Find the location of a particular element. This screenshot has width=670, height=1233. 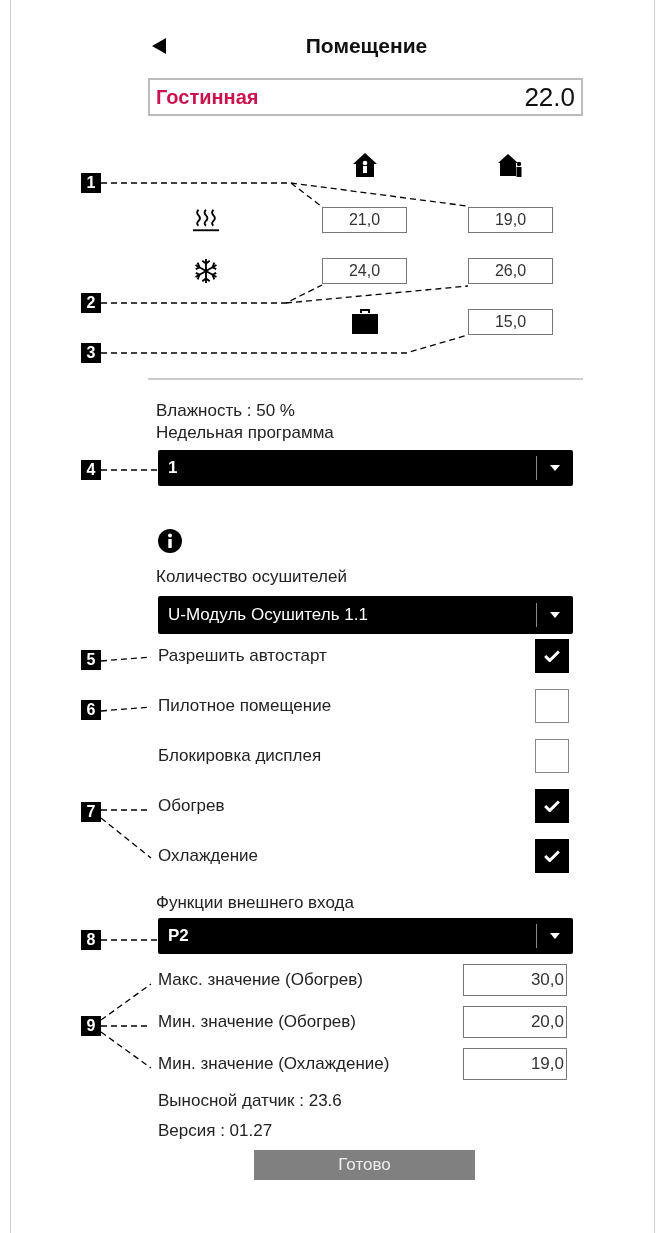

weekly-program-dropdown: 1 is located at coordinates (365, 468).